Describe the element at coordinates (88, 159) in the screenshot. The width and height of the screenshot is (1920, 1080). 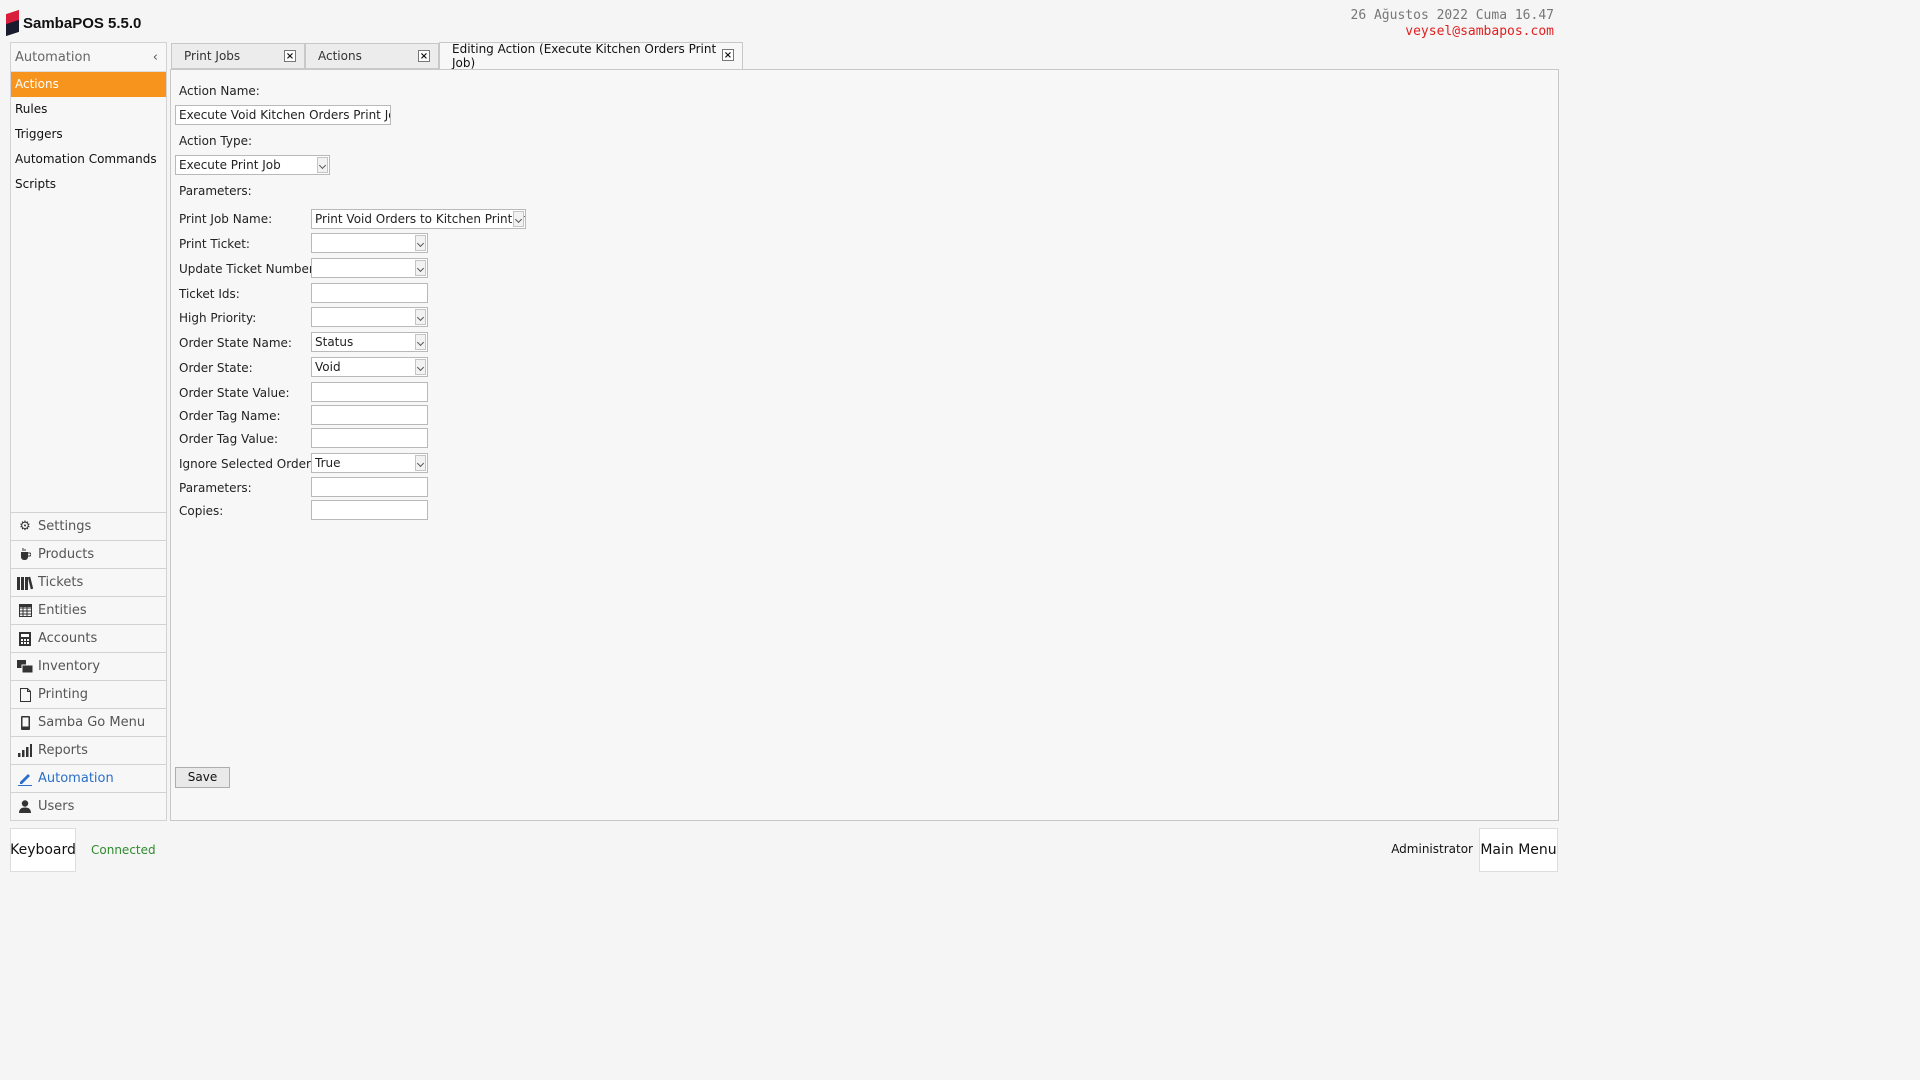
I see `sidebar-item-automation-commands: Automation Commands` at that location.